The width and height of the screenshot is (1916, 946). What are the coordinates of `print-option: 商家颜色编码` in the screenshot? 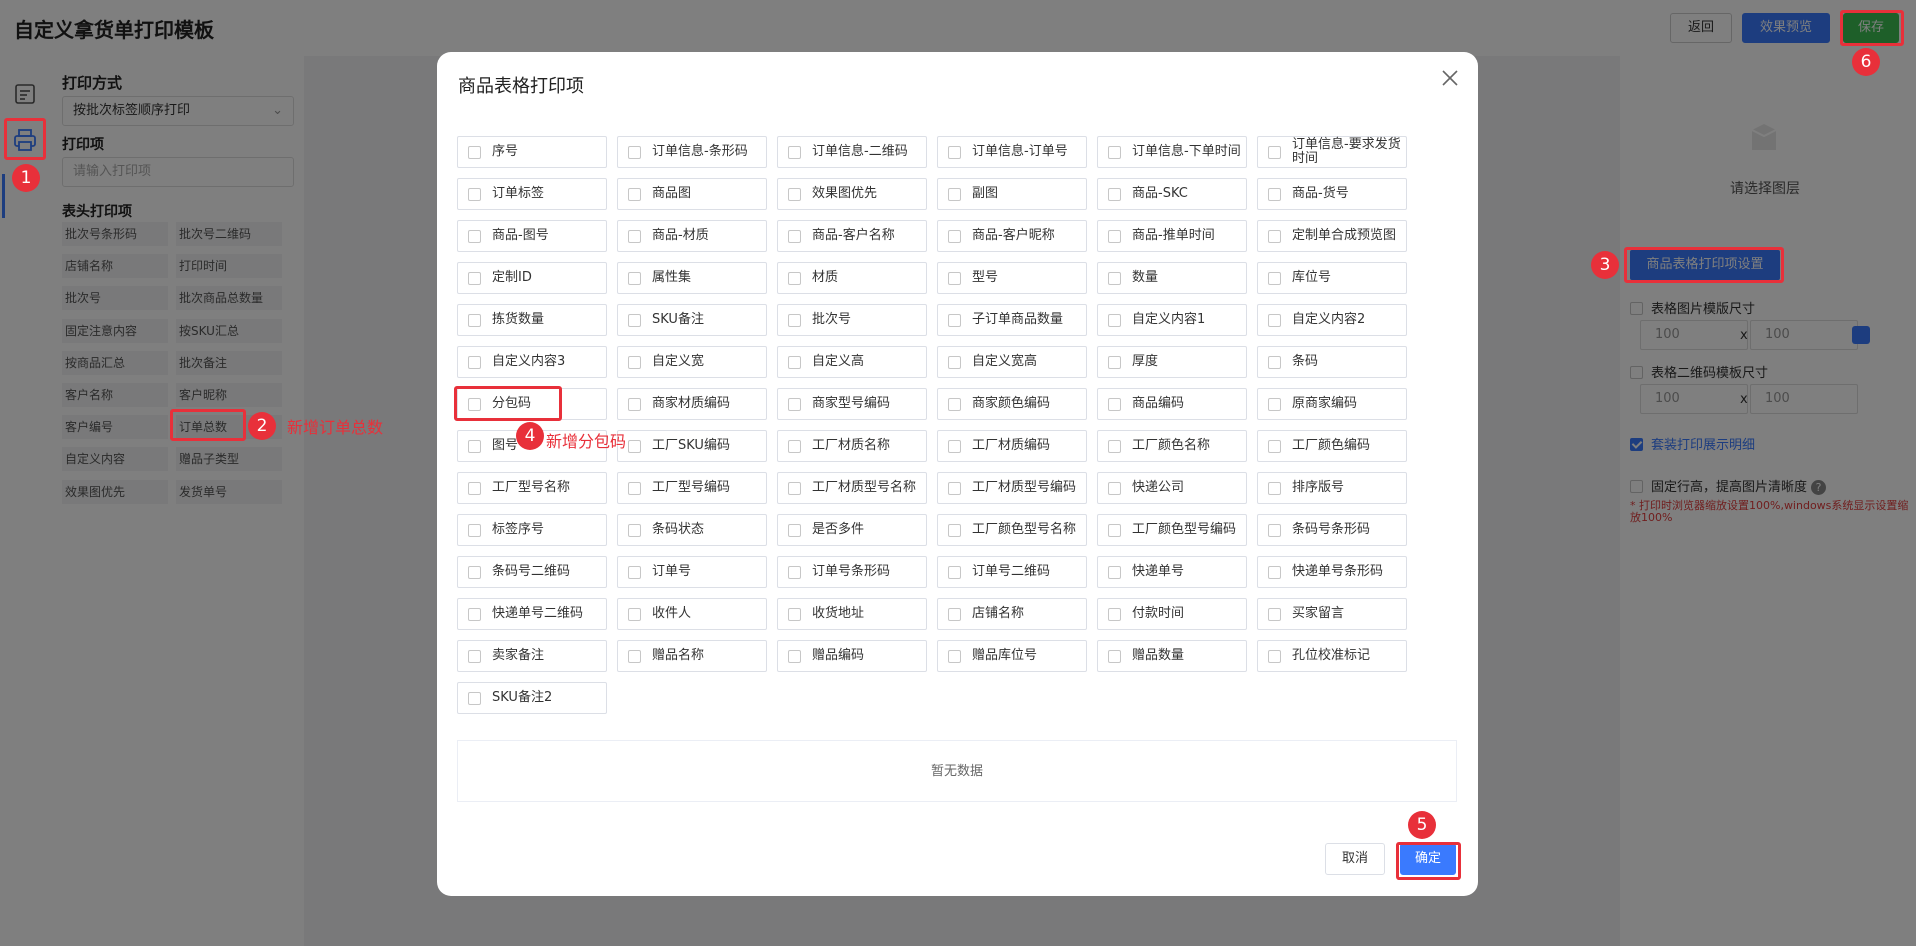 It's located at (1012, 404).